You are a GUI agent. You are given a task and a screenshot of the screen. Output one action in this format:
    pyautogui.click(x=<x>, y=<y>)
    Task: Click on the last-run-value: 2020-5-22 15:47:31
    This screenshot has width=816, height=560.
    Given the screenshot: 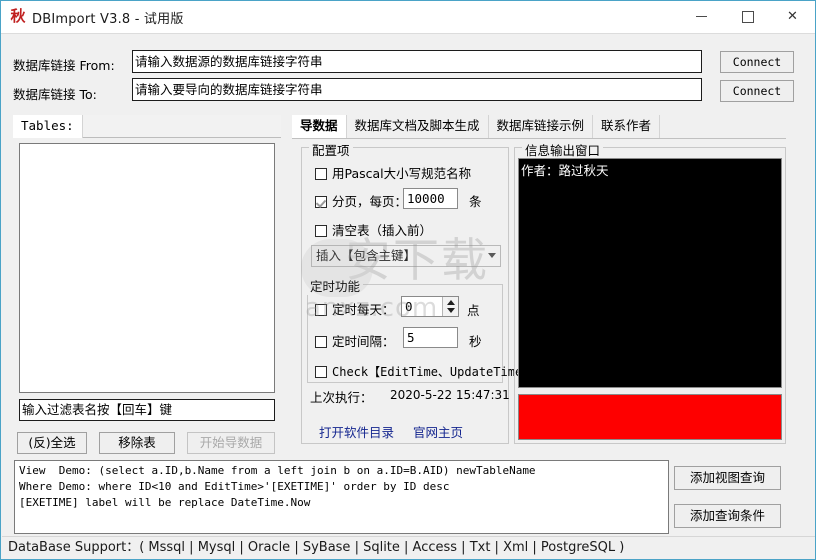 What is the action you would take?
    pyautogui.click(x=450, y=395)
    